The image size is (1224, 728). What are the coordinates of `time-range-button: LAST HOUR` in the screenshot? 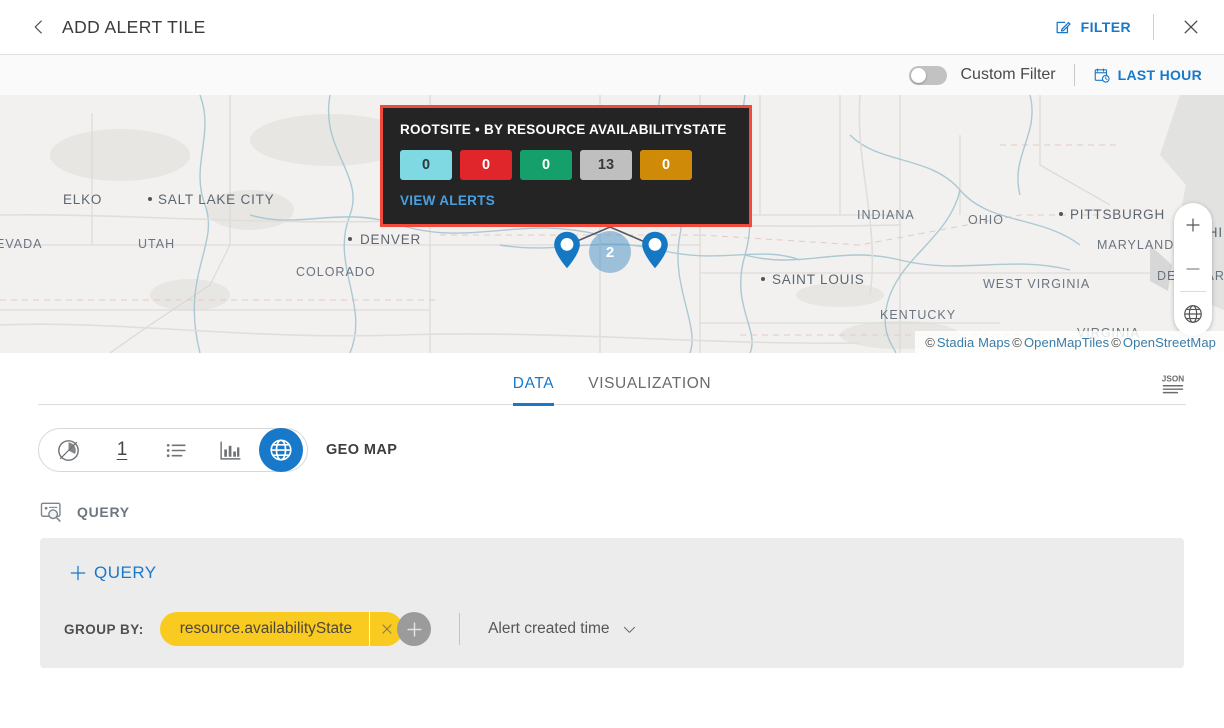 It's located at (1147, 75).